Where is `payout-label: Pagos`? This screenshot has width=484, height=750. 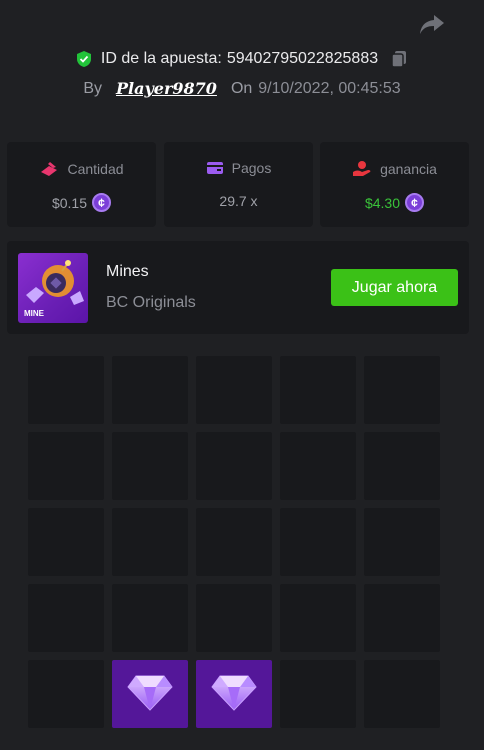 payout-label: Pagos is located at coordinates (251, 168).